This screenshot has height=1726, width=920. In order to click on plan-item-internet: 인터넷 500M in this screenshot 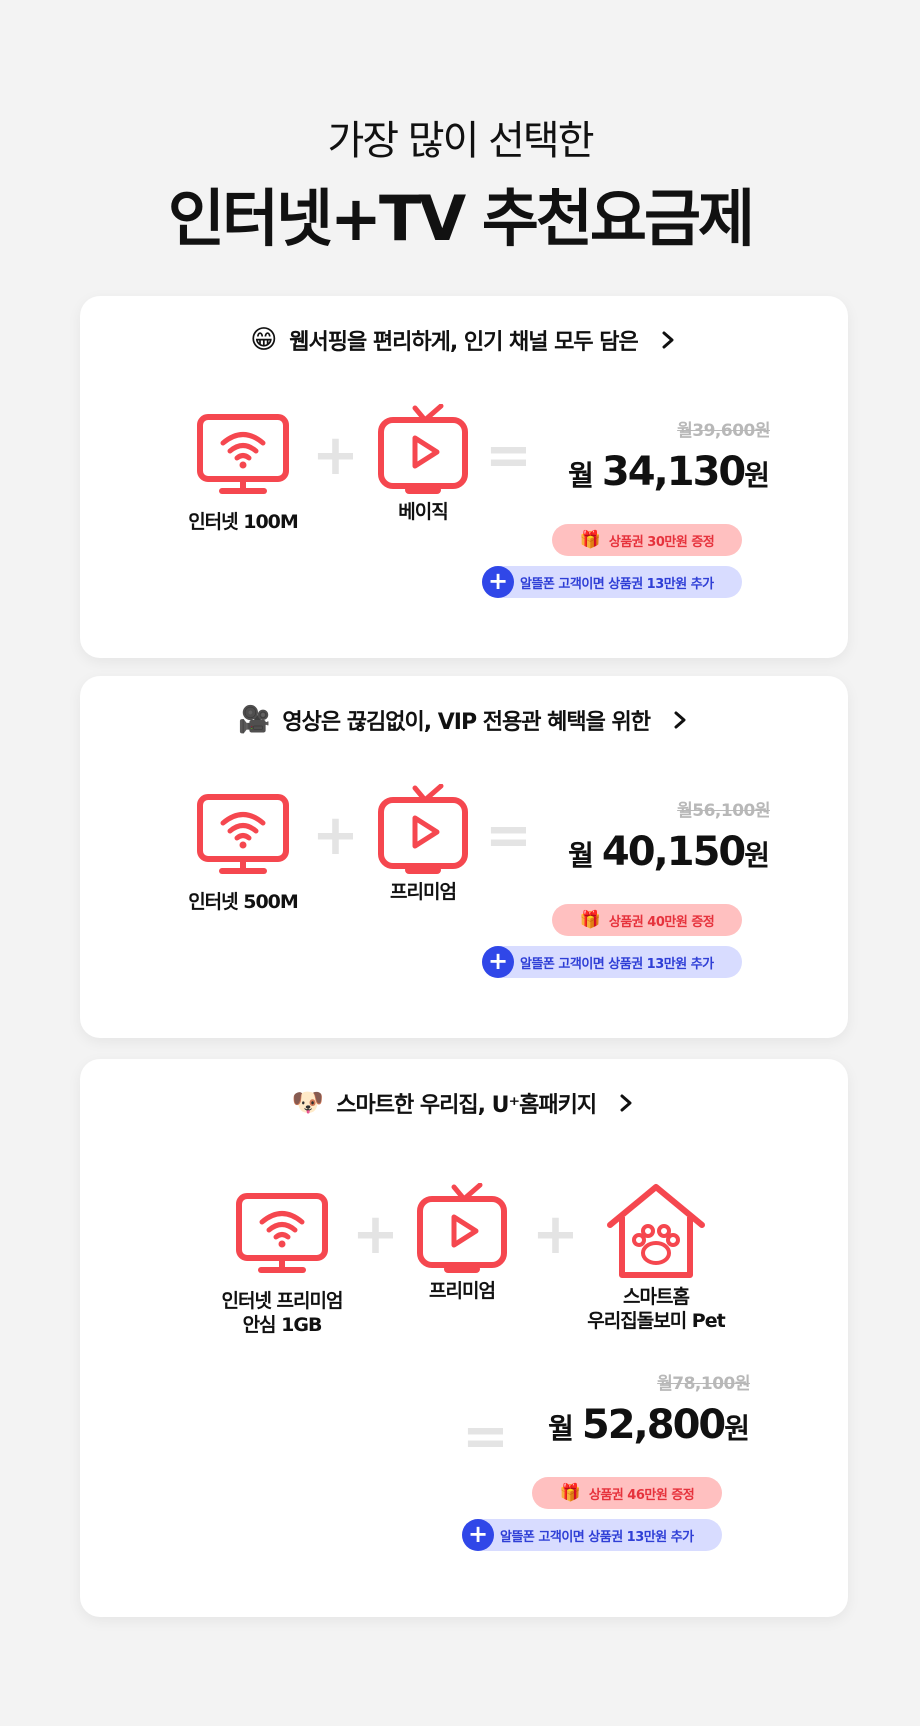, I will do `click(243, 854)`.